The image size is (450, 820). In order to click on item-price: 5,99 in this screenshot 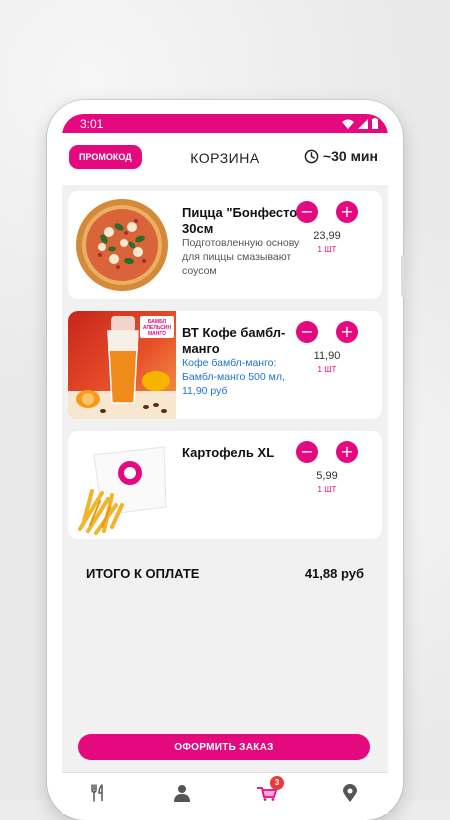, I will do `click(327, 476)`.